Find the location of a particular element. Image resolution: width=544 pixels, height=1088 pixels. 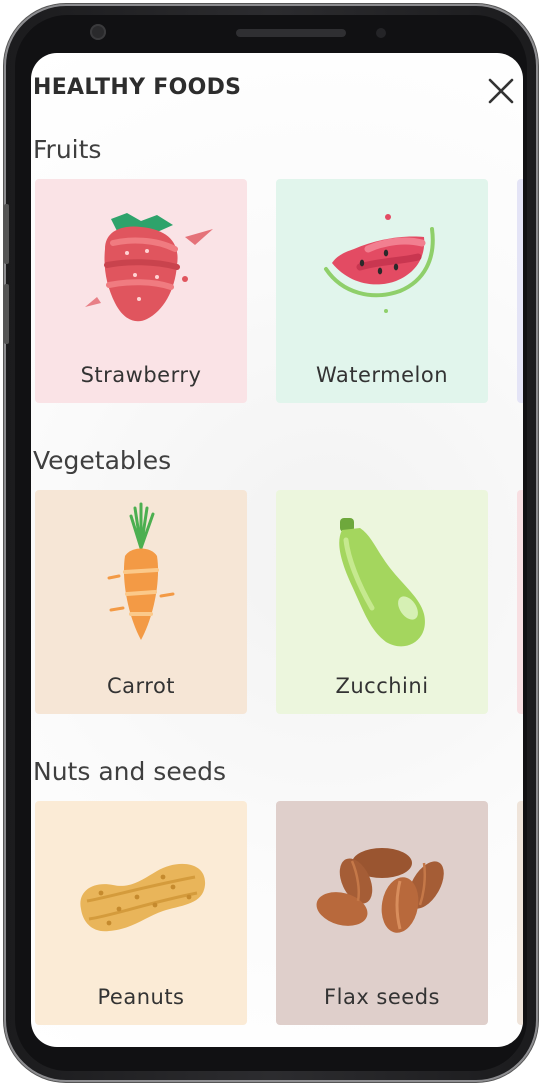

food-card-flax-seeds: Flax seeds is located at coordinates (382, 913).